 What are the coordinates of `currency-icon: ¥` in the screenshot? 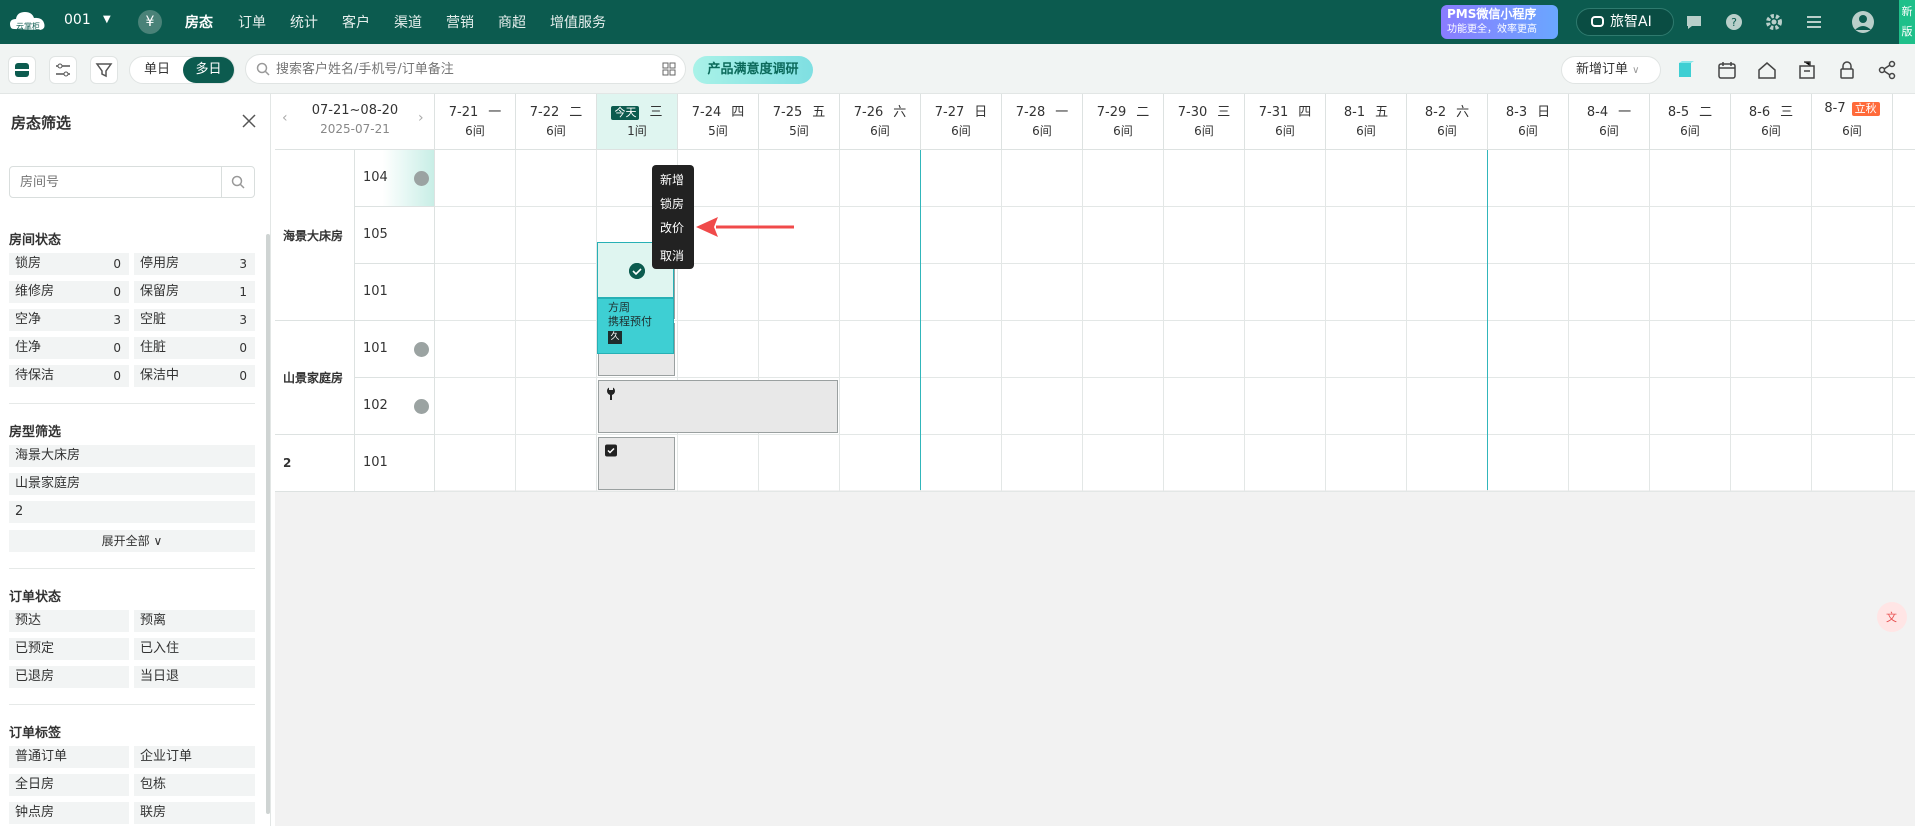 It's located at (150, 22).